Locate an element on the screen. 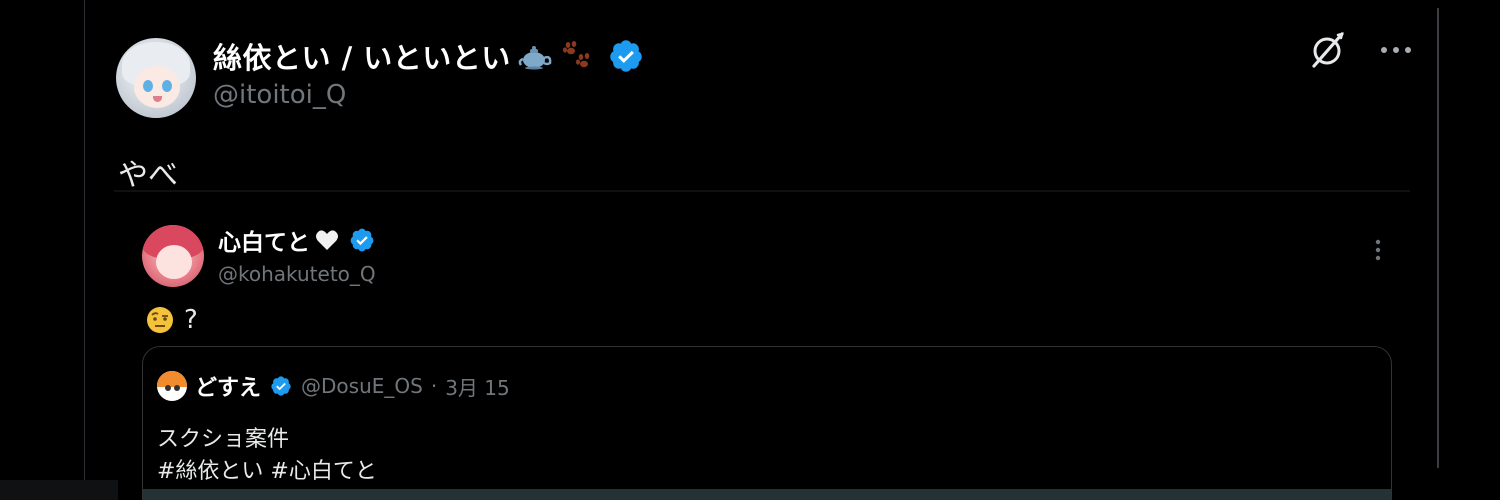 Image resolution: width=1500 pixels, height=500 pixels. column-border-right is located at coordinates (1438, 238).